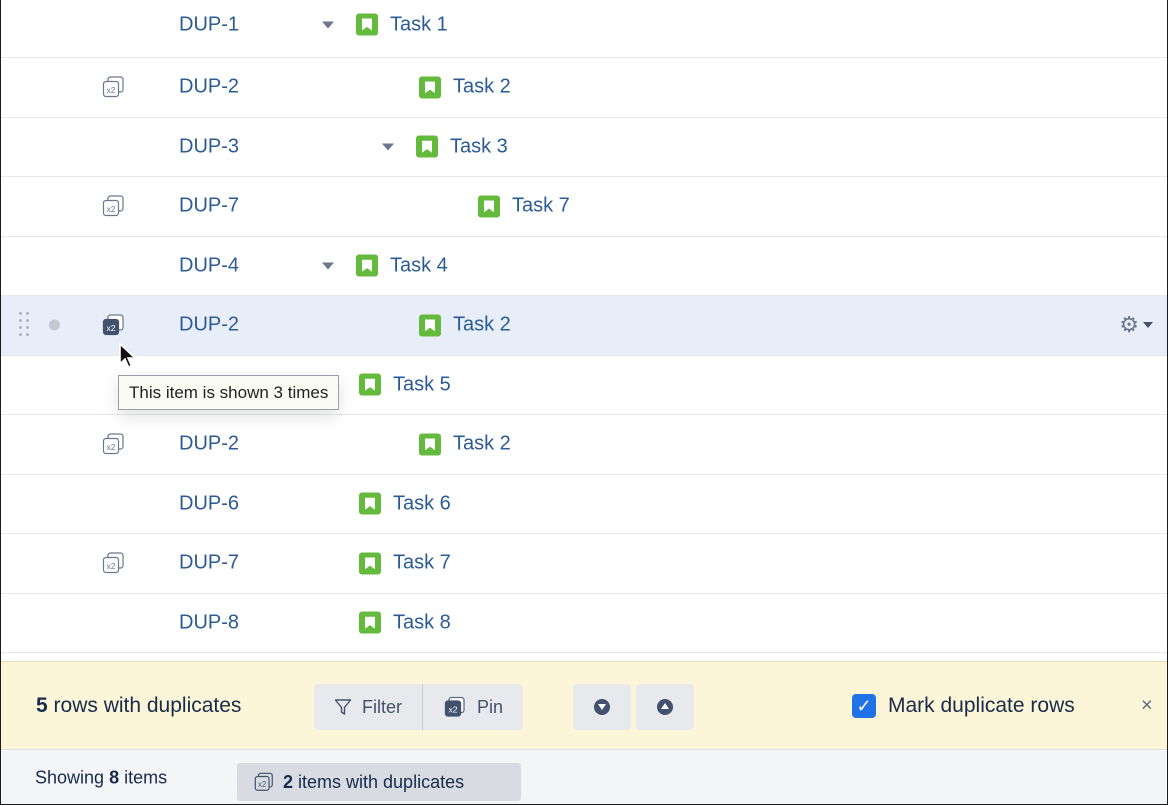 This screenshot has width=1168, height=805. I want to click on table-row: x2 DUP-2 Task 2 ⚙, so click(584, 326).